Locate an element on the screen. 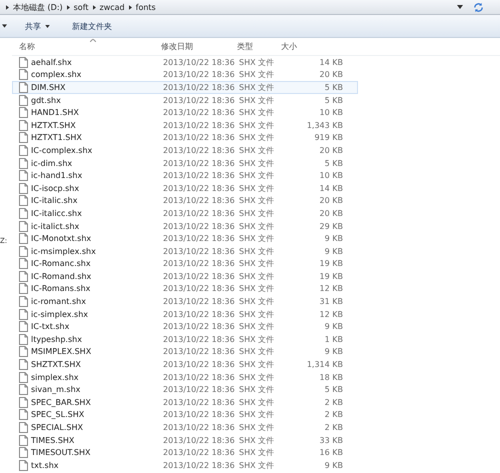 The image size is (500, 473). file-row: ic-msimplex.shx 2013/10/22 18:36 SHX 文件 9 KB is located at coordinates (185, 251).